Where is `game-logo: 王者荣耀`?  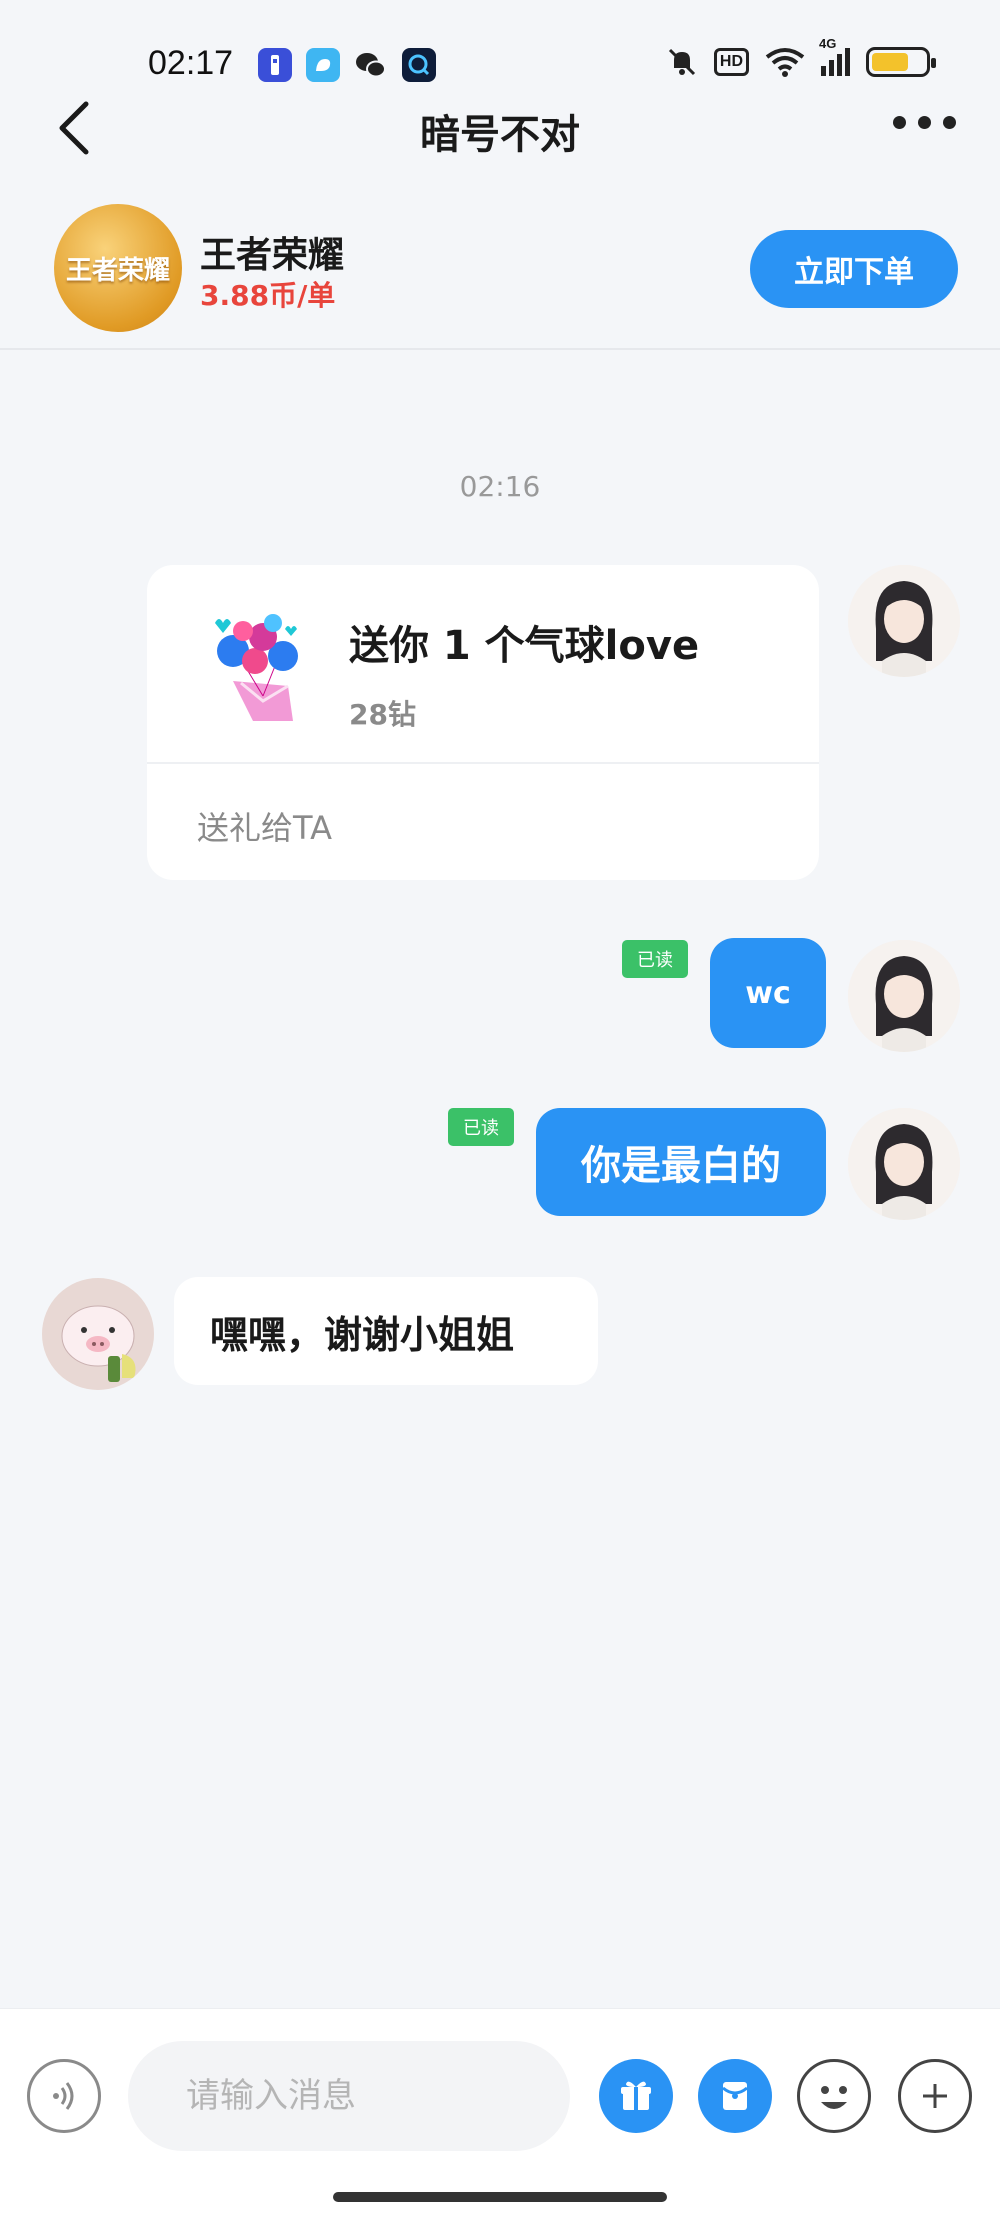
game-logo: 王者荣耀 is located at coordinates (118, 268).